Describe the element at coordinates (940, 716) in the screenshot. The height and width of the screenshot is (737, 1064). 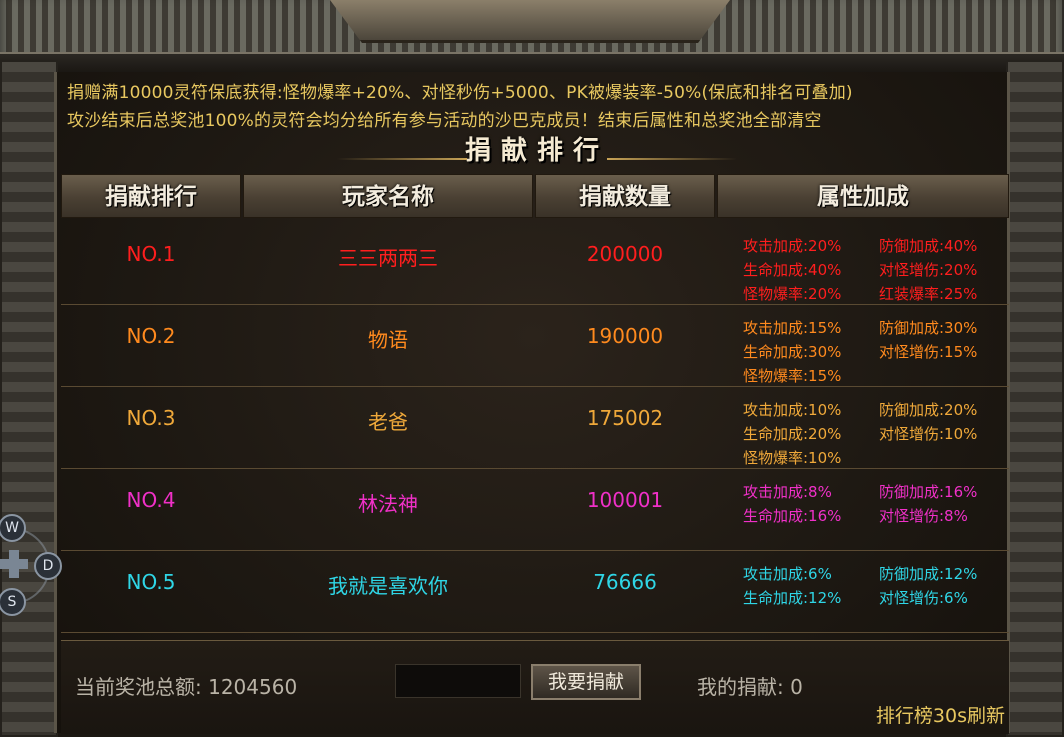
I see `refresh-note: 排行榜30s刷新` at that location.